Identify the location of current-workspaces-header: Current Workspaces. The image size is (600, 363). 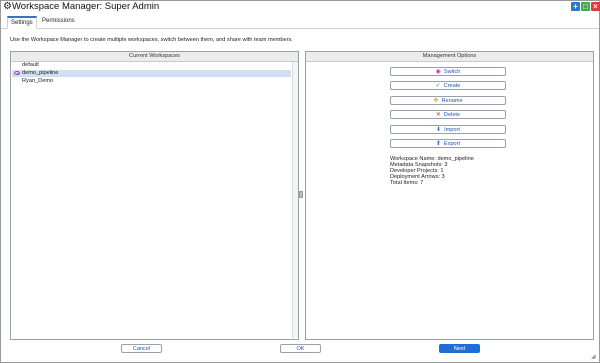
(154, 57).